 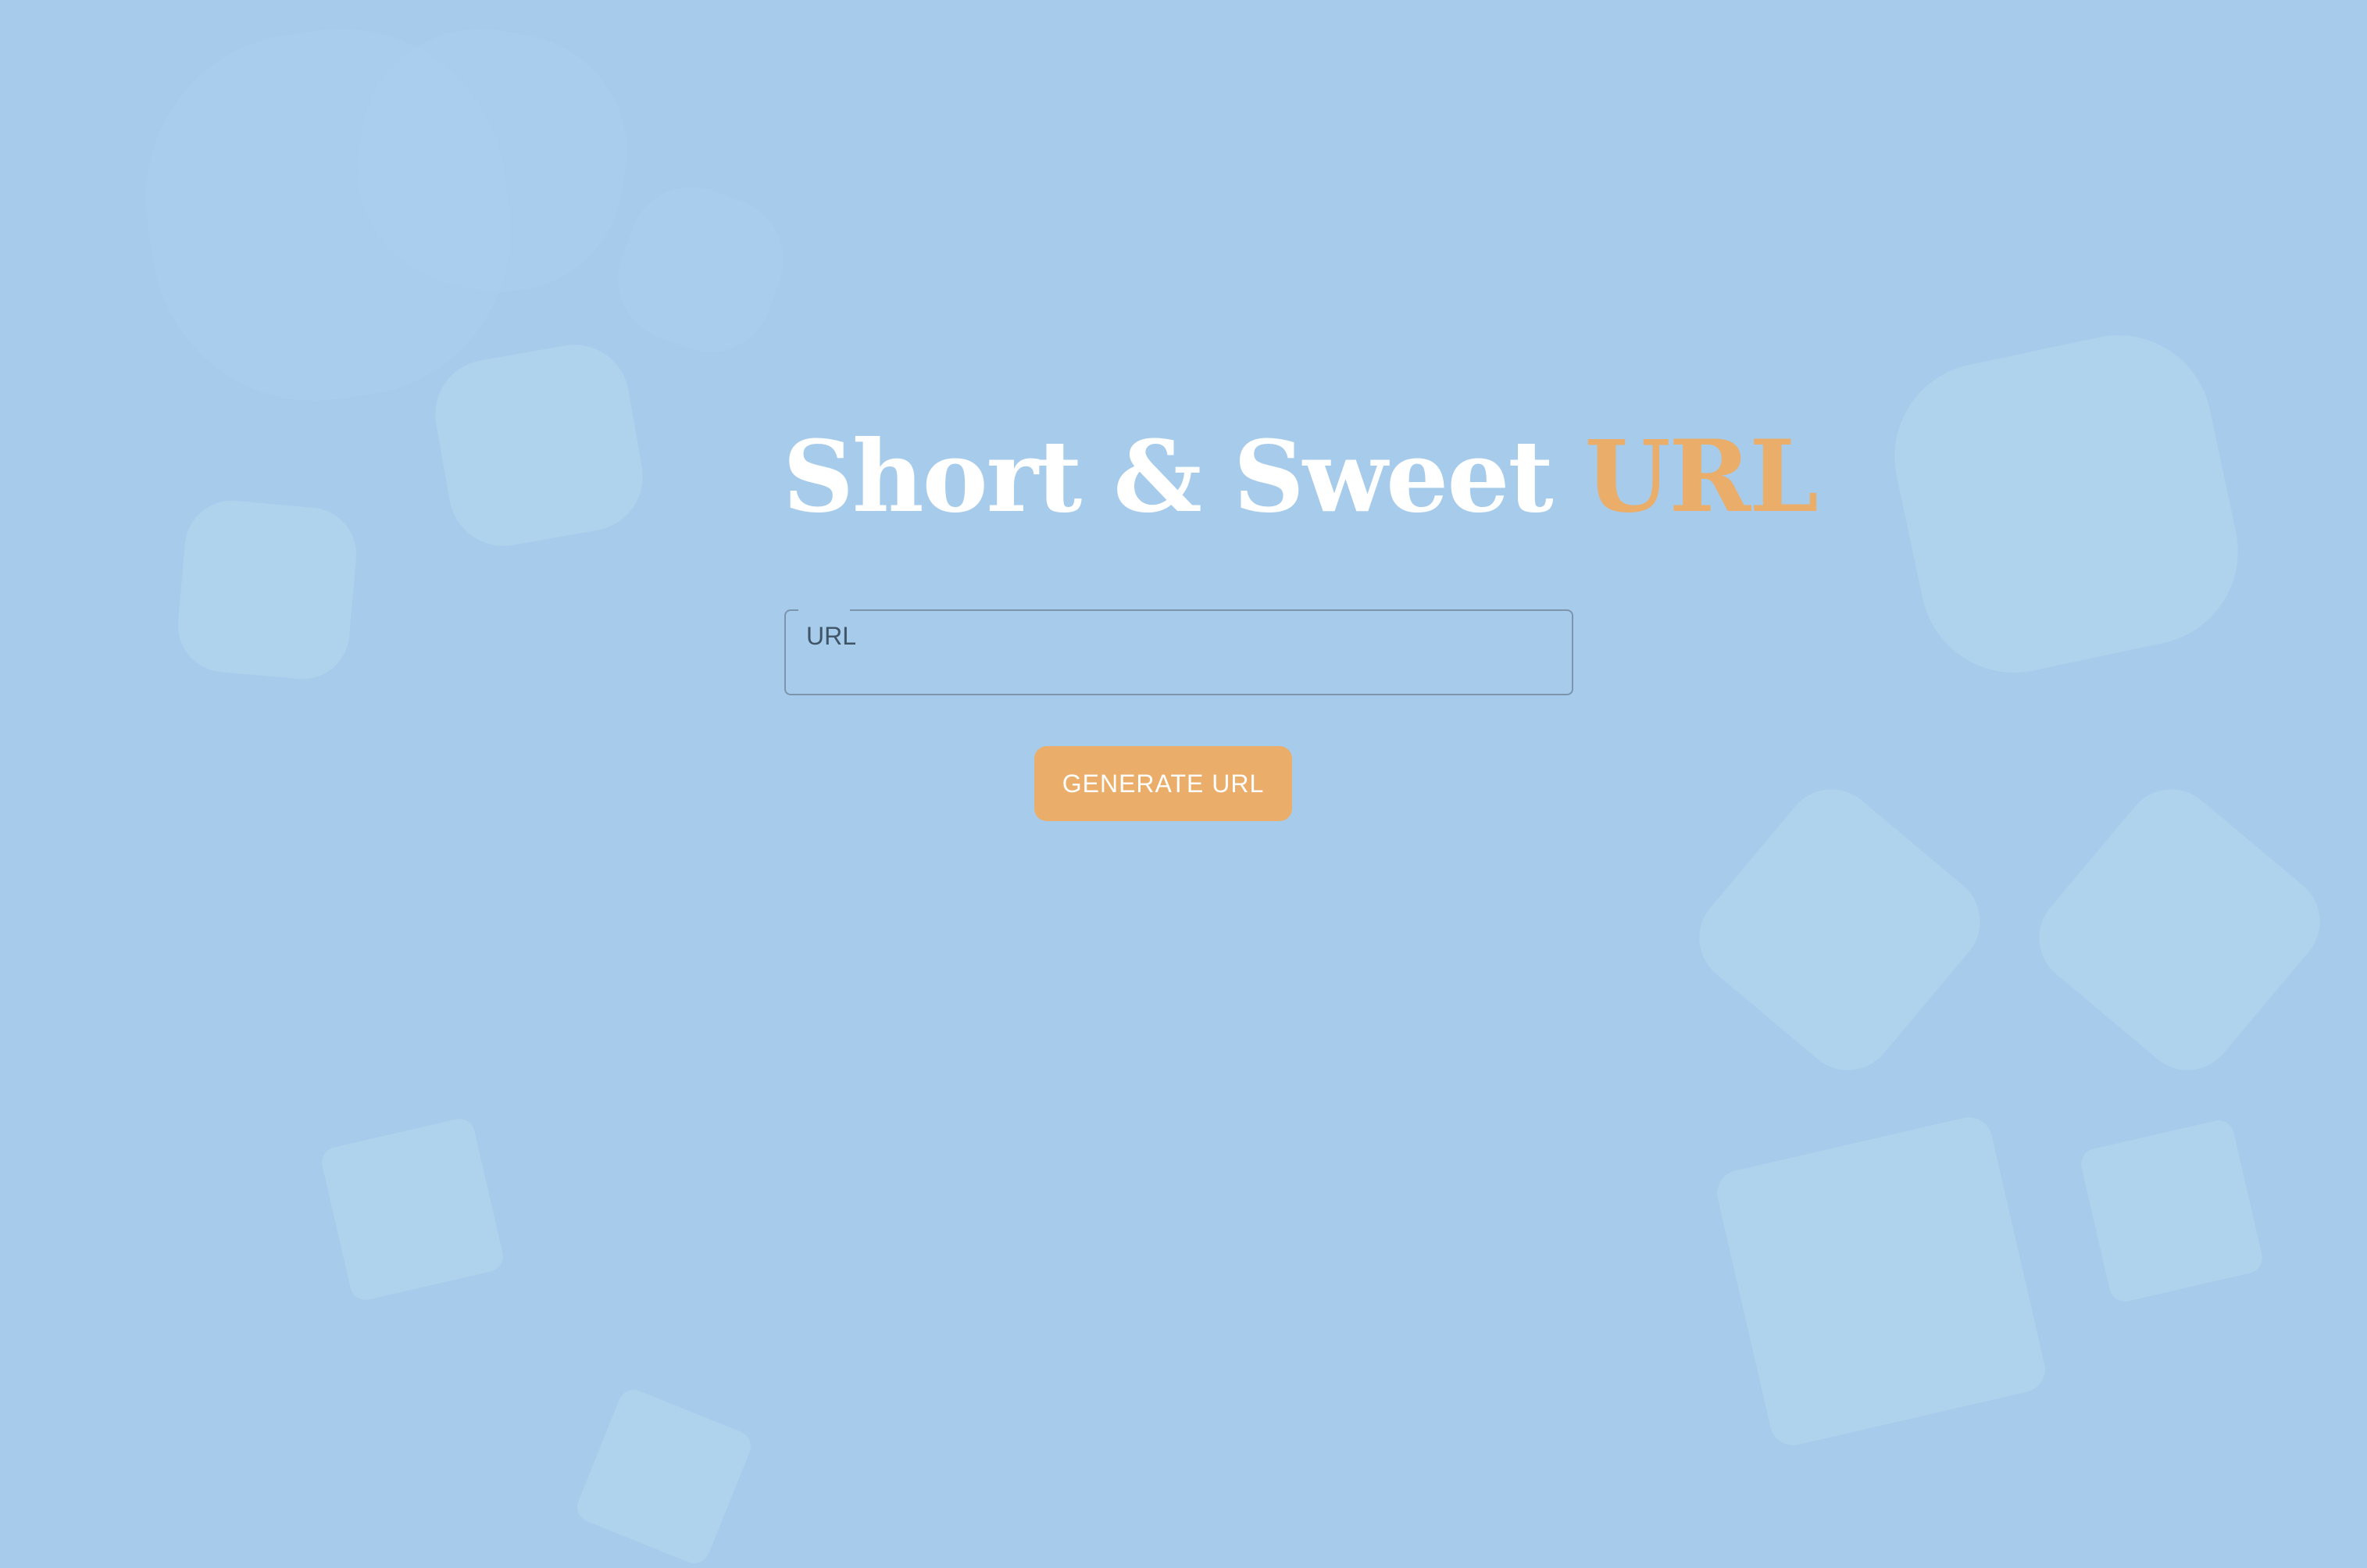 I want to click on title-main: Short & Sweet, so click(x=1168, y=477).